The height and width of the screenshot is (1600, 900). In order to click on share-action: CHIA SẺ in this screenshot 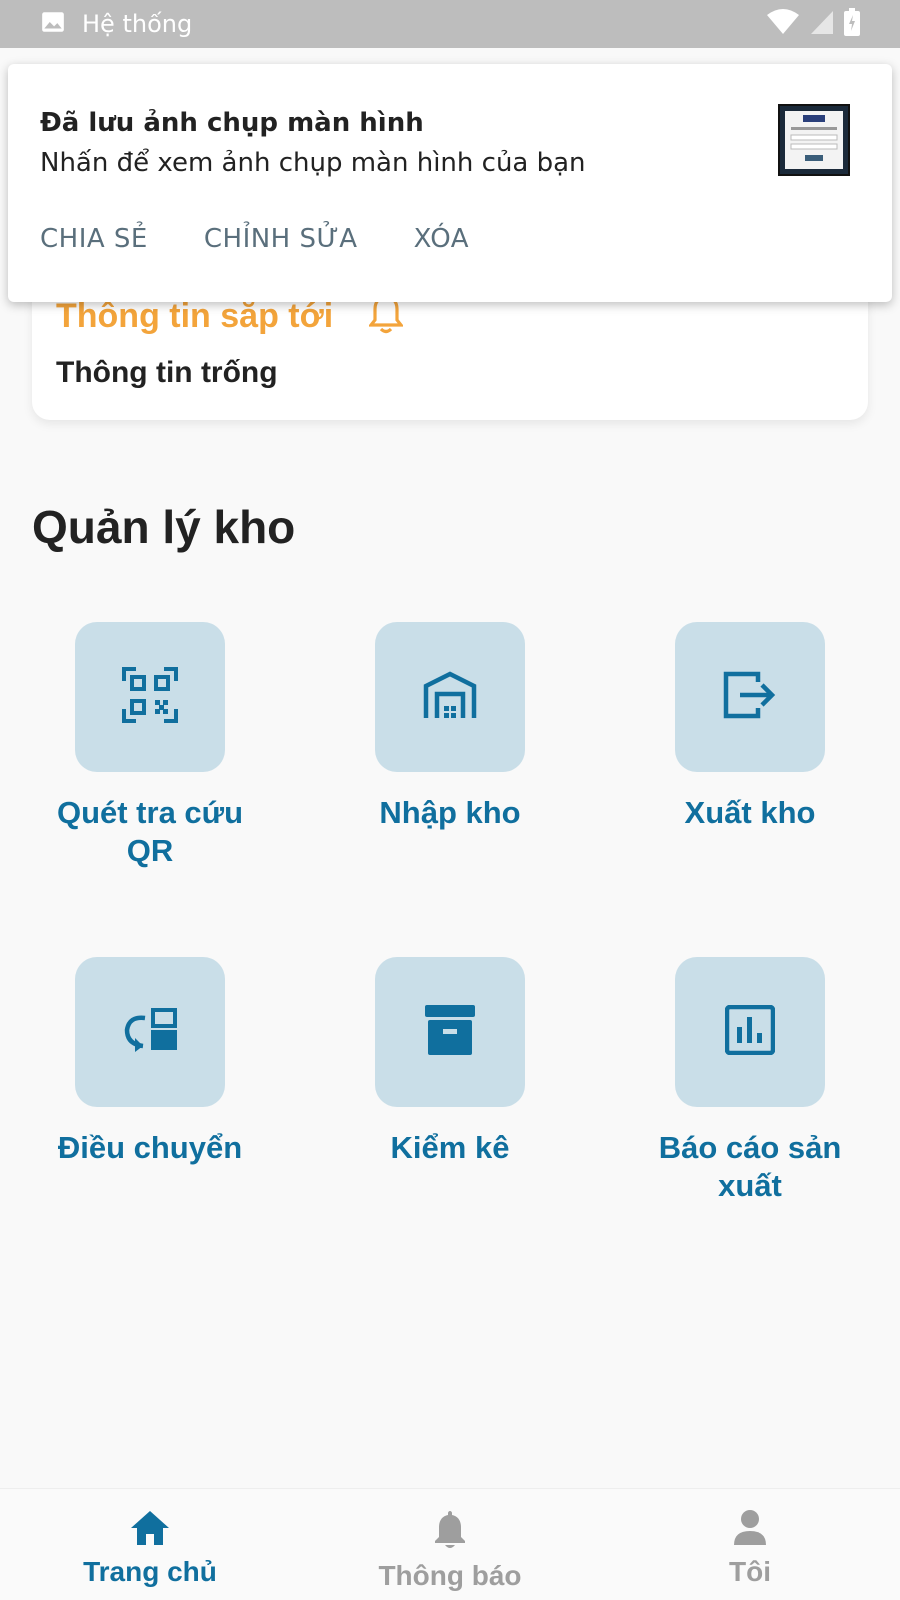, I will do `click(94, 239)`.